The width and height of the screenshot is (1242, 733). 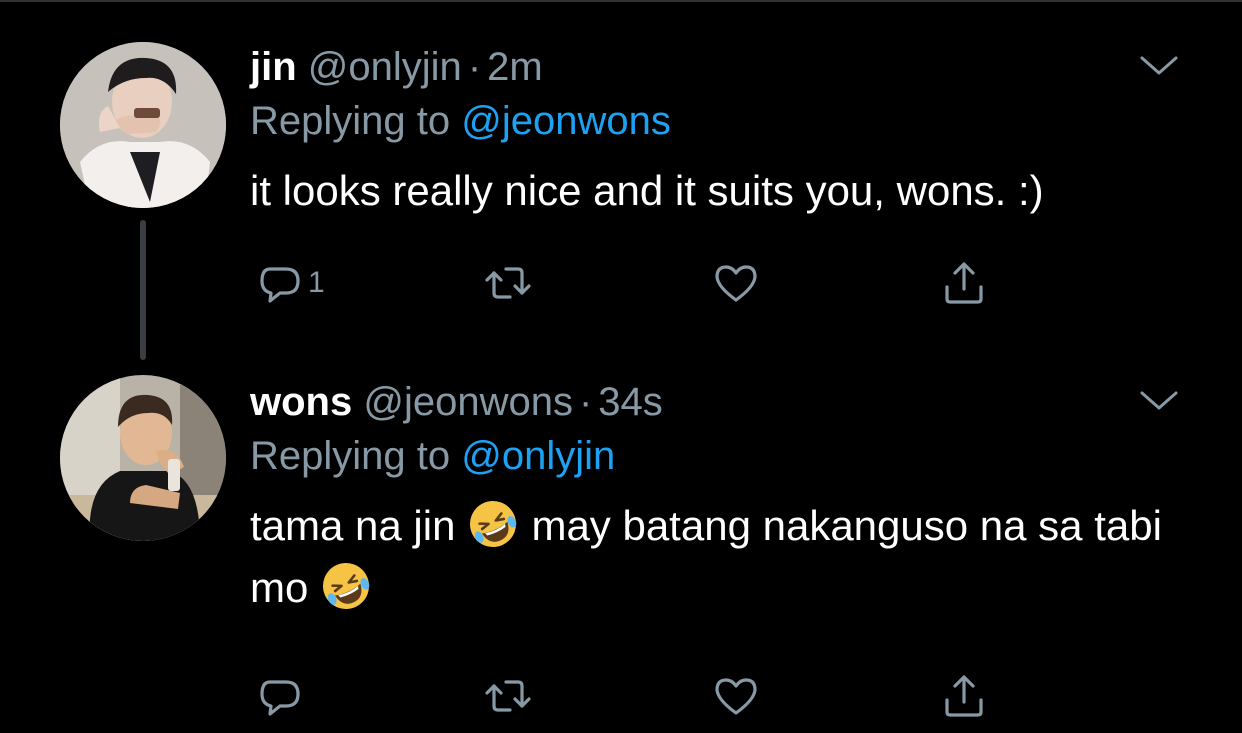 I want to click on tweet-header: wons @jeonwons · 34s, so click(x=716, y=402).